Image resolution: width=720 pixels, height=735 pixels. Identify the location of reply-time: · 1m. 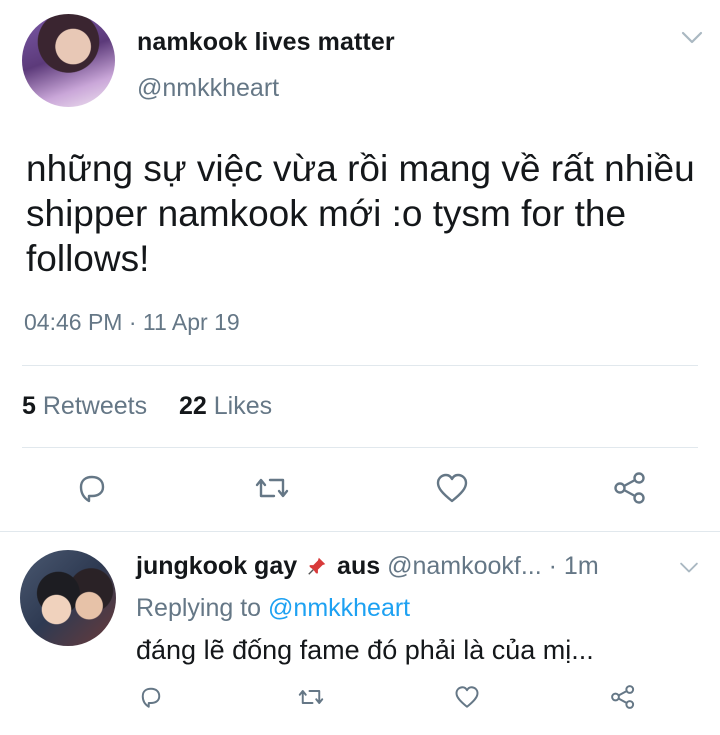
(573, 566).